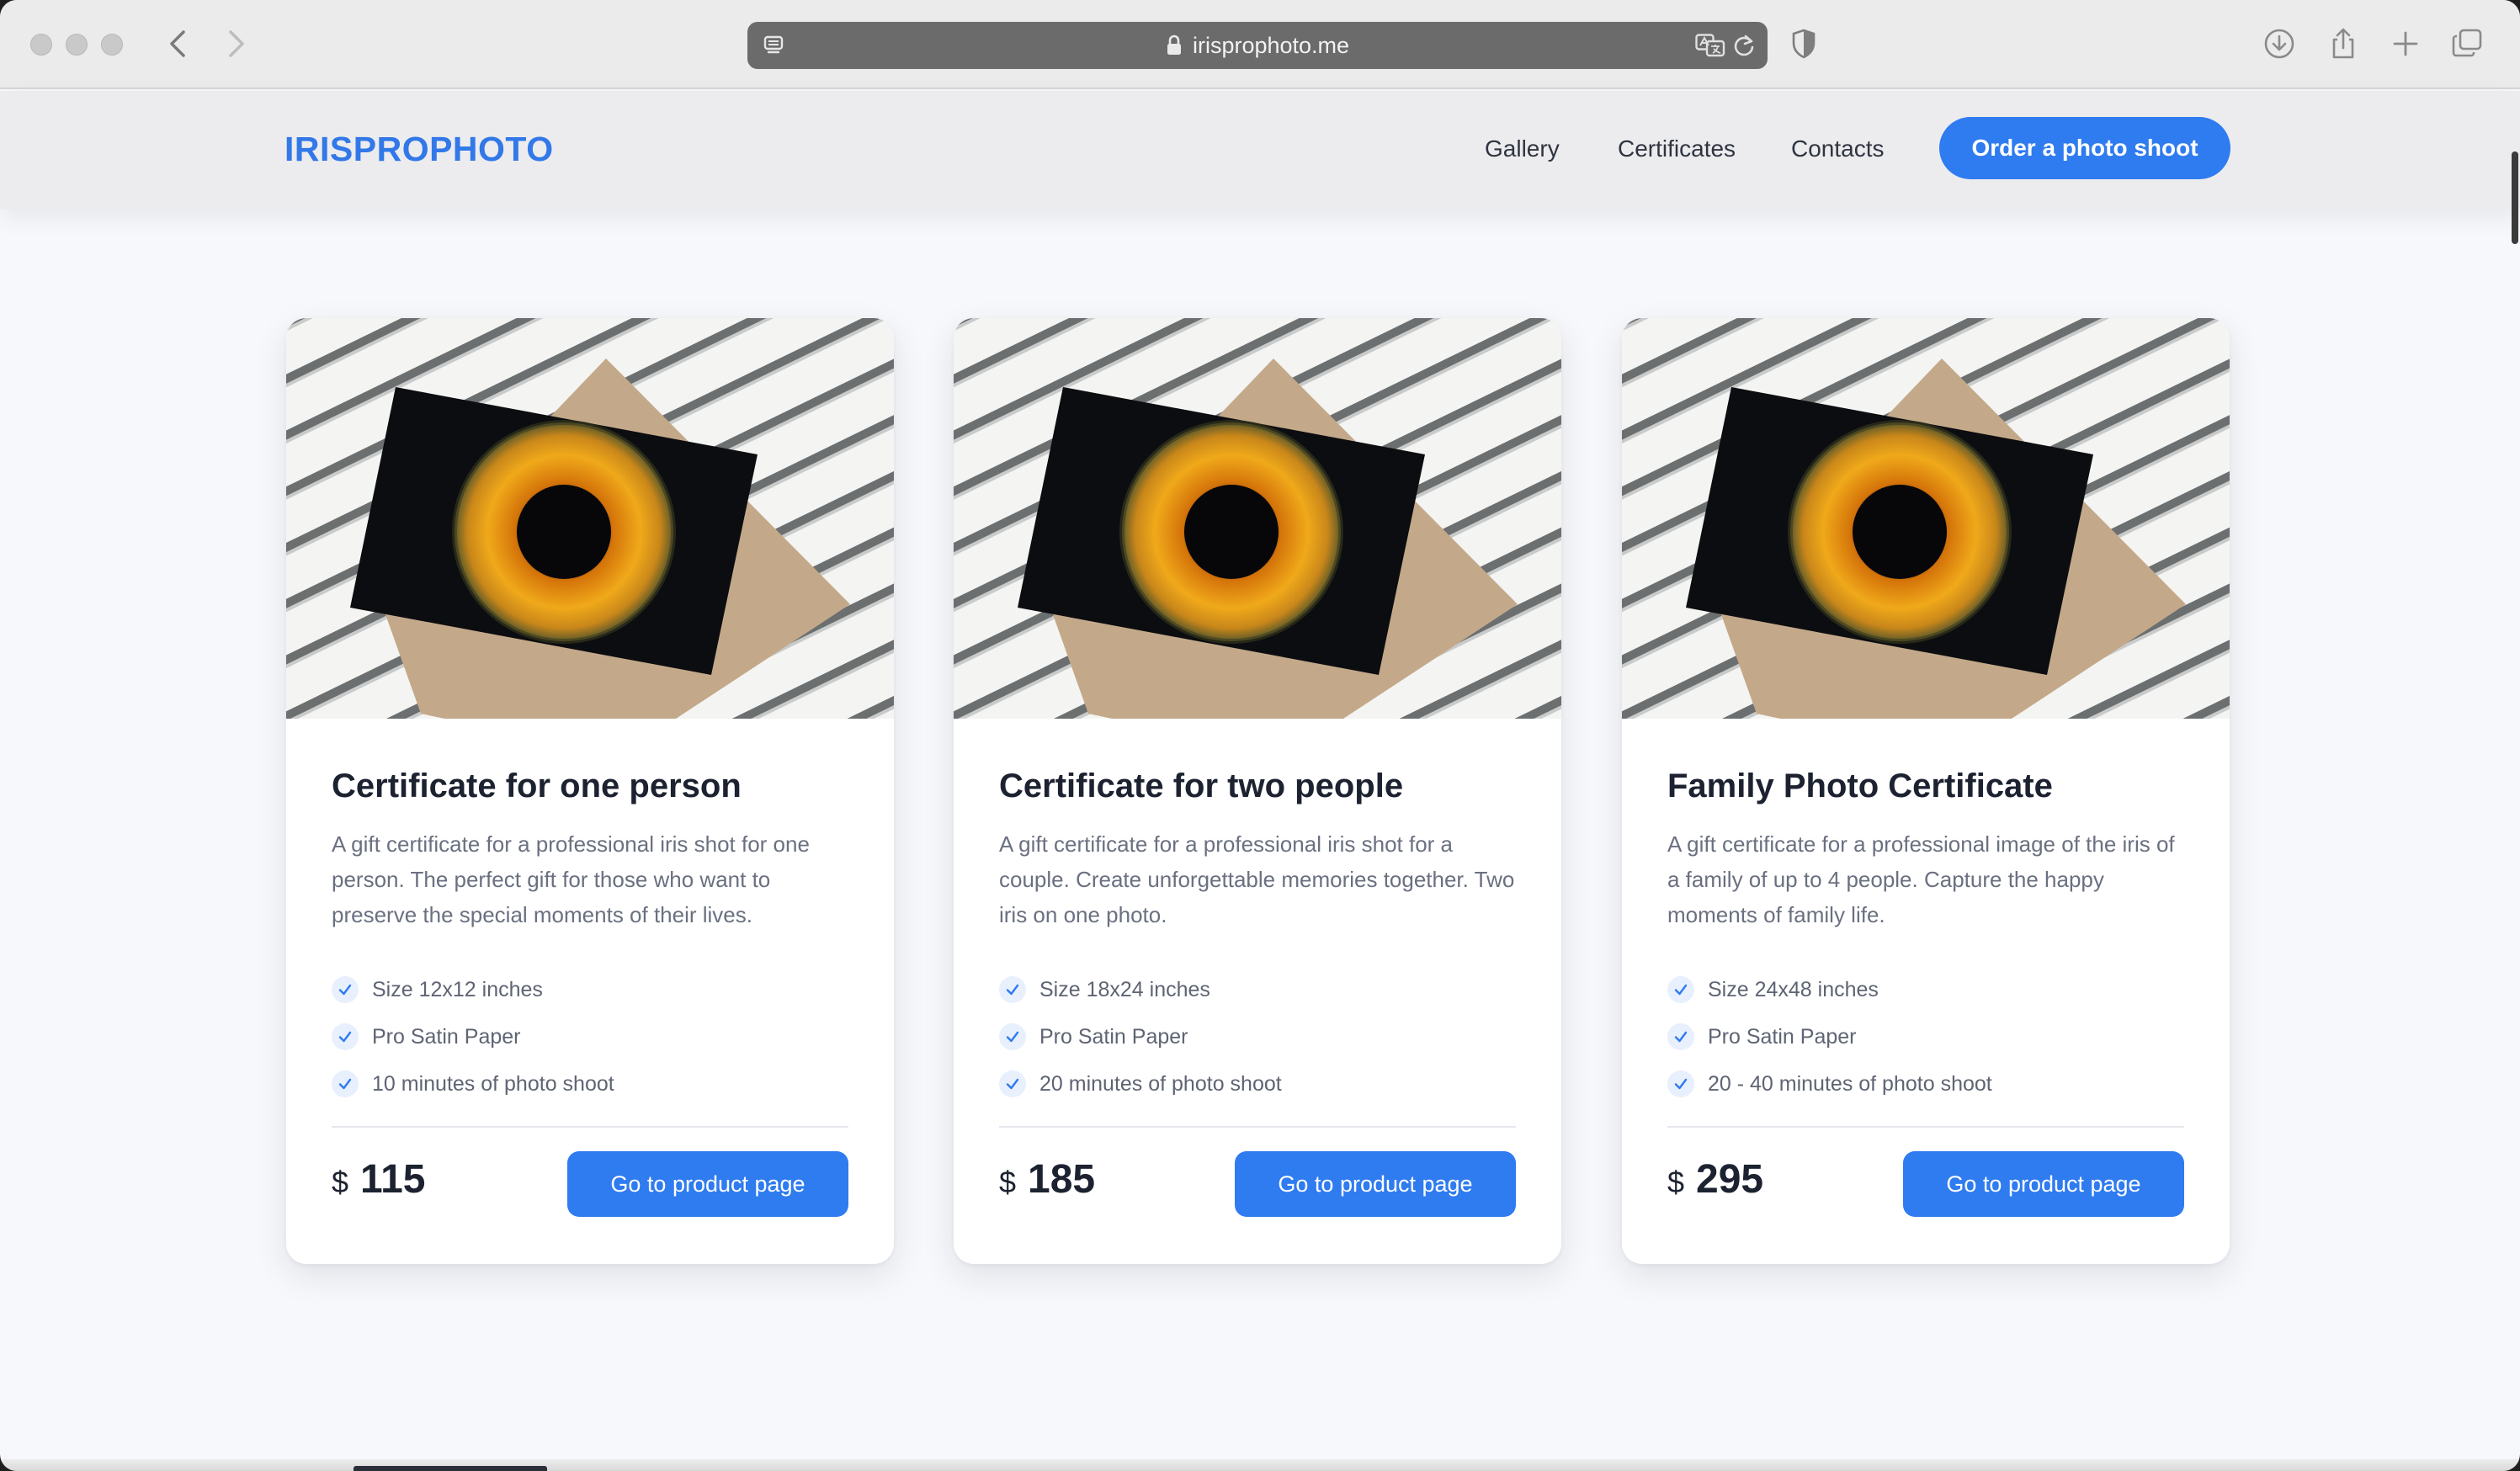 Image resolution: width=2520 pixels, height=1471 pixels. I want to click on feature-text: Size 18x24 inches, so click(1124, 989).